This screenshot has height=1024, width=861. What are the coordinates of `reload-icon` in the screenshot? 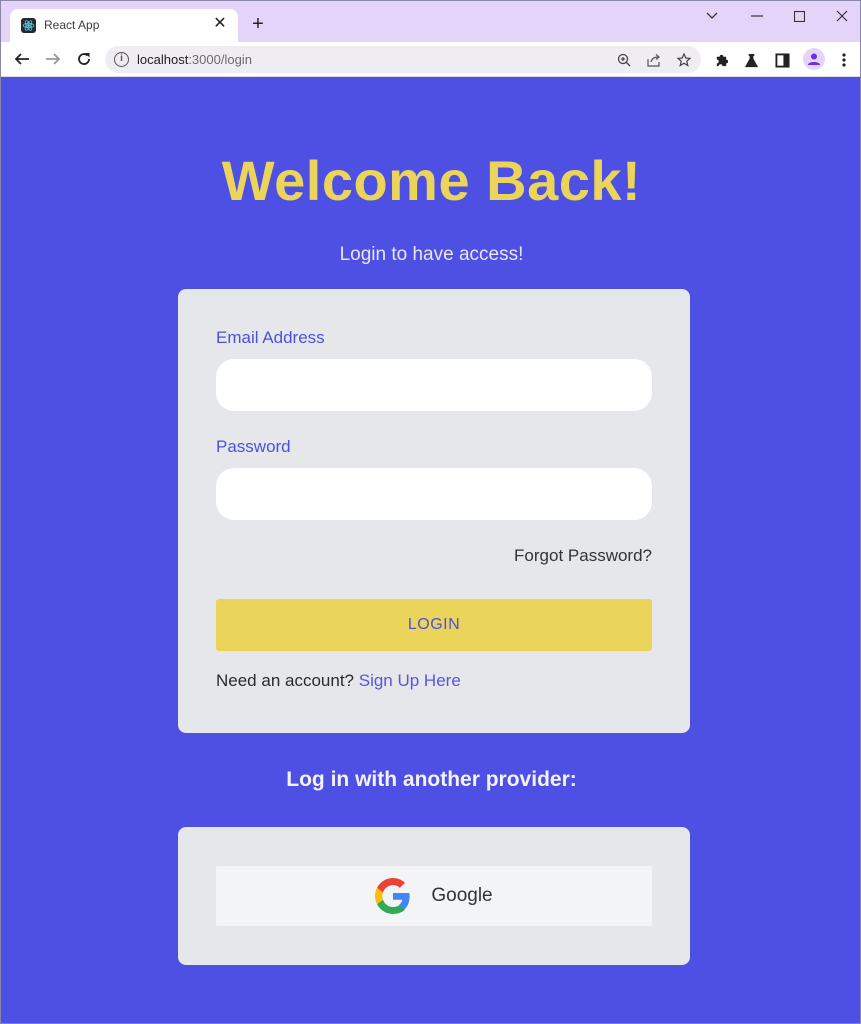 It's located at (84, 59).